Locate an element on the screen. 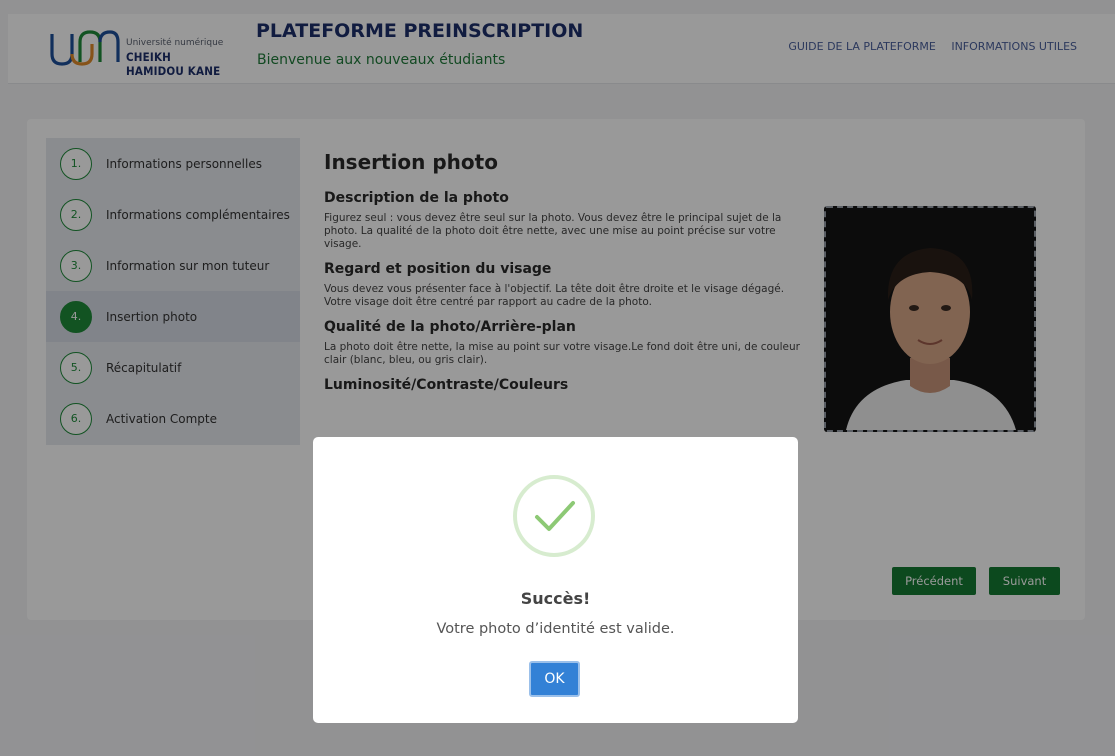  success-icon is located at coordinates (554, 516).